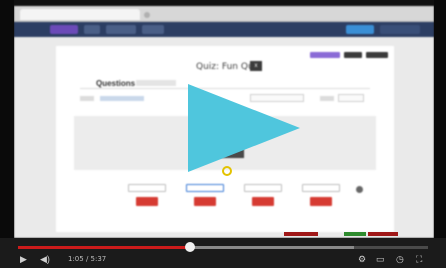  I want to click on site-navbar, so click(224, 29).